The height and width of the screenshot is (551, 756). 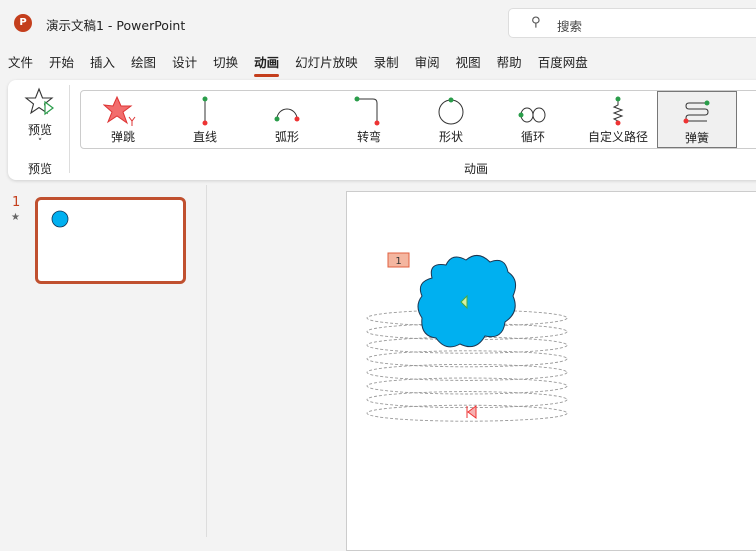 I want to click on animation-order-tag: 1, so click(x=398, y=260).